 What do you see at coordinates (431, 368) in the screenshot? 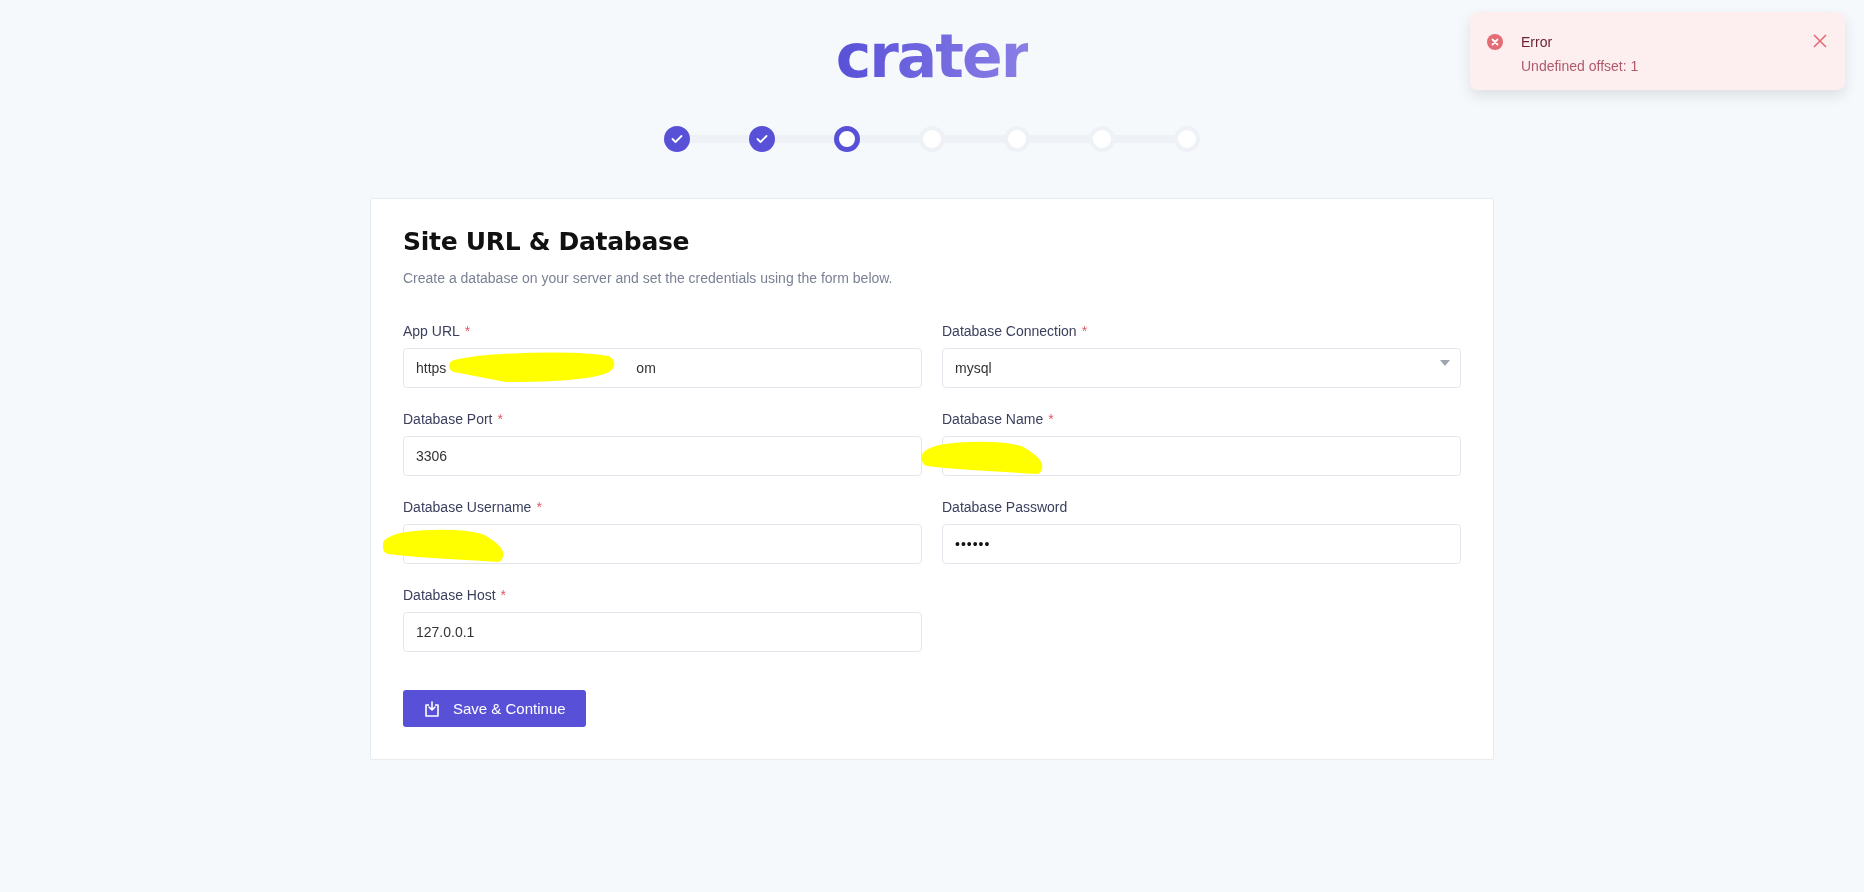
I see `field-value: https` at bounding box center [431, 368].